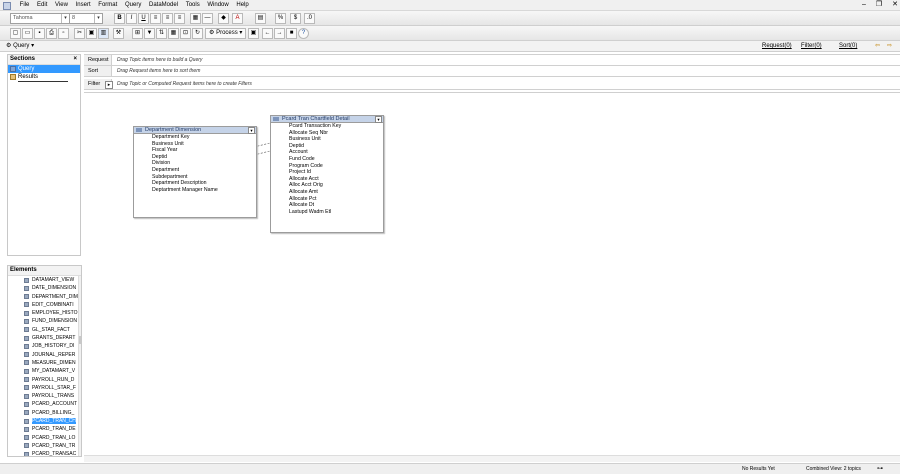 The height and width of the screenshot is (474, 900). What do you see at coordinates (44, 288) in the screenshot?
I see `element-item: DATE_DIMENSION` at bounding box center [44, 288].